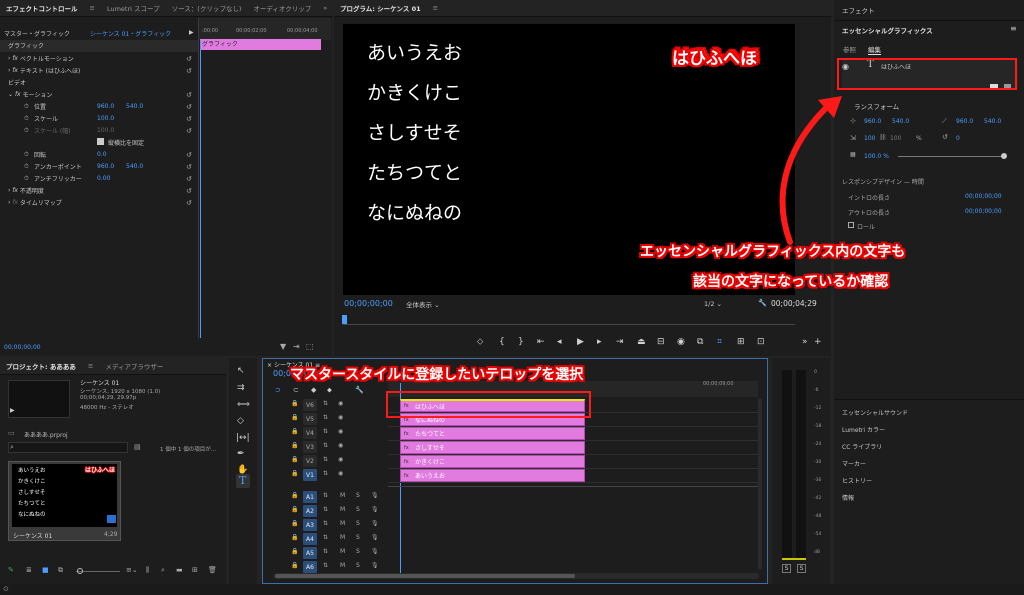 Image resolution: width=1024 pixels, height=595 pixels. I want to click on play-button-icon: ▶, so click(580, 342).